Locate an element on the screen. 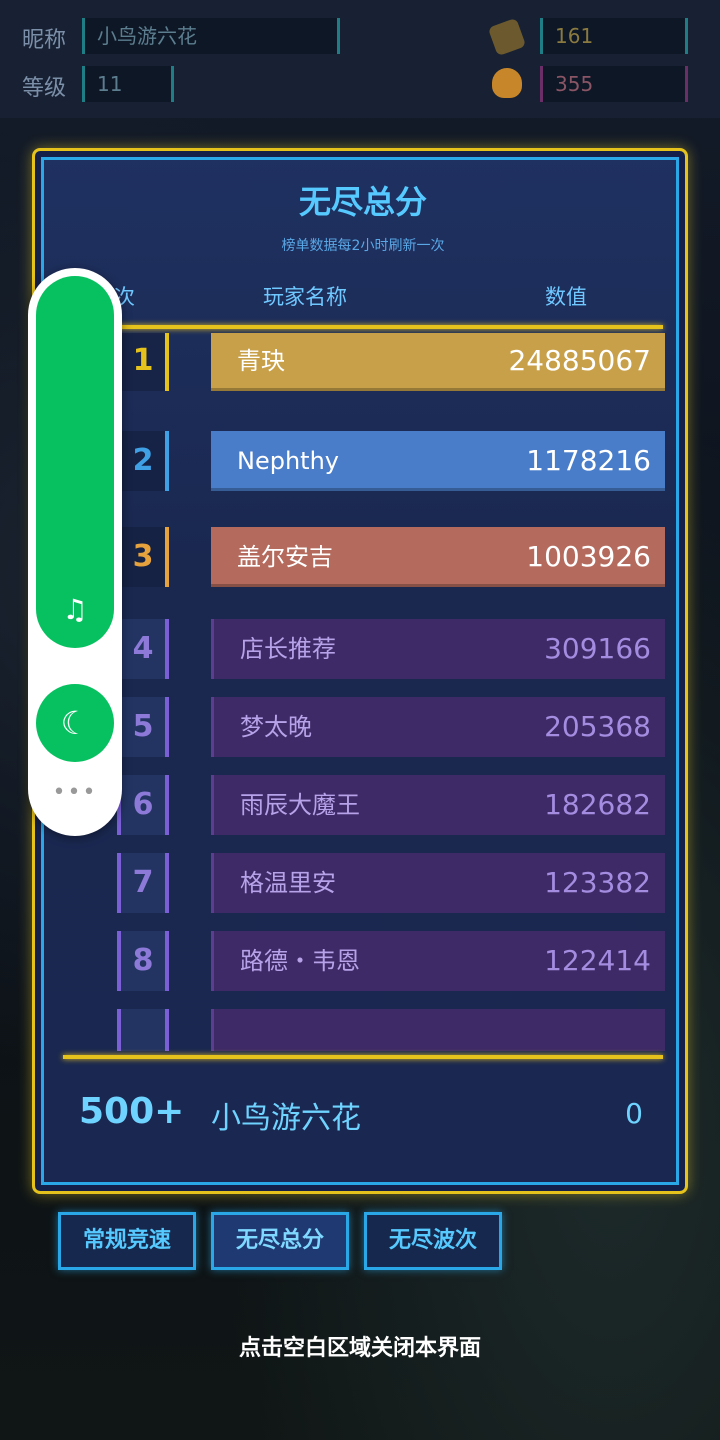  header-divider is located at coordinates (363, 327).